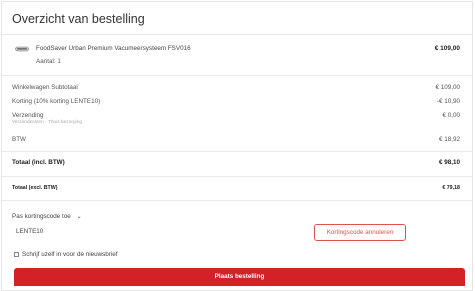 This screenshot has width=475, height=291. Describe the element at coordinates (28, 115) in the screenshot. I see `shipping-label: Verzending` at that location.